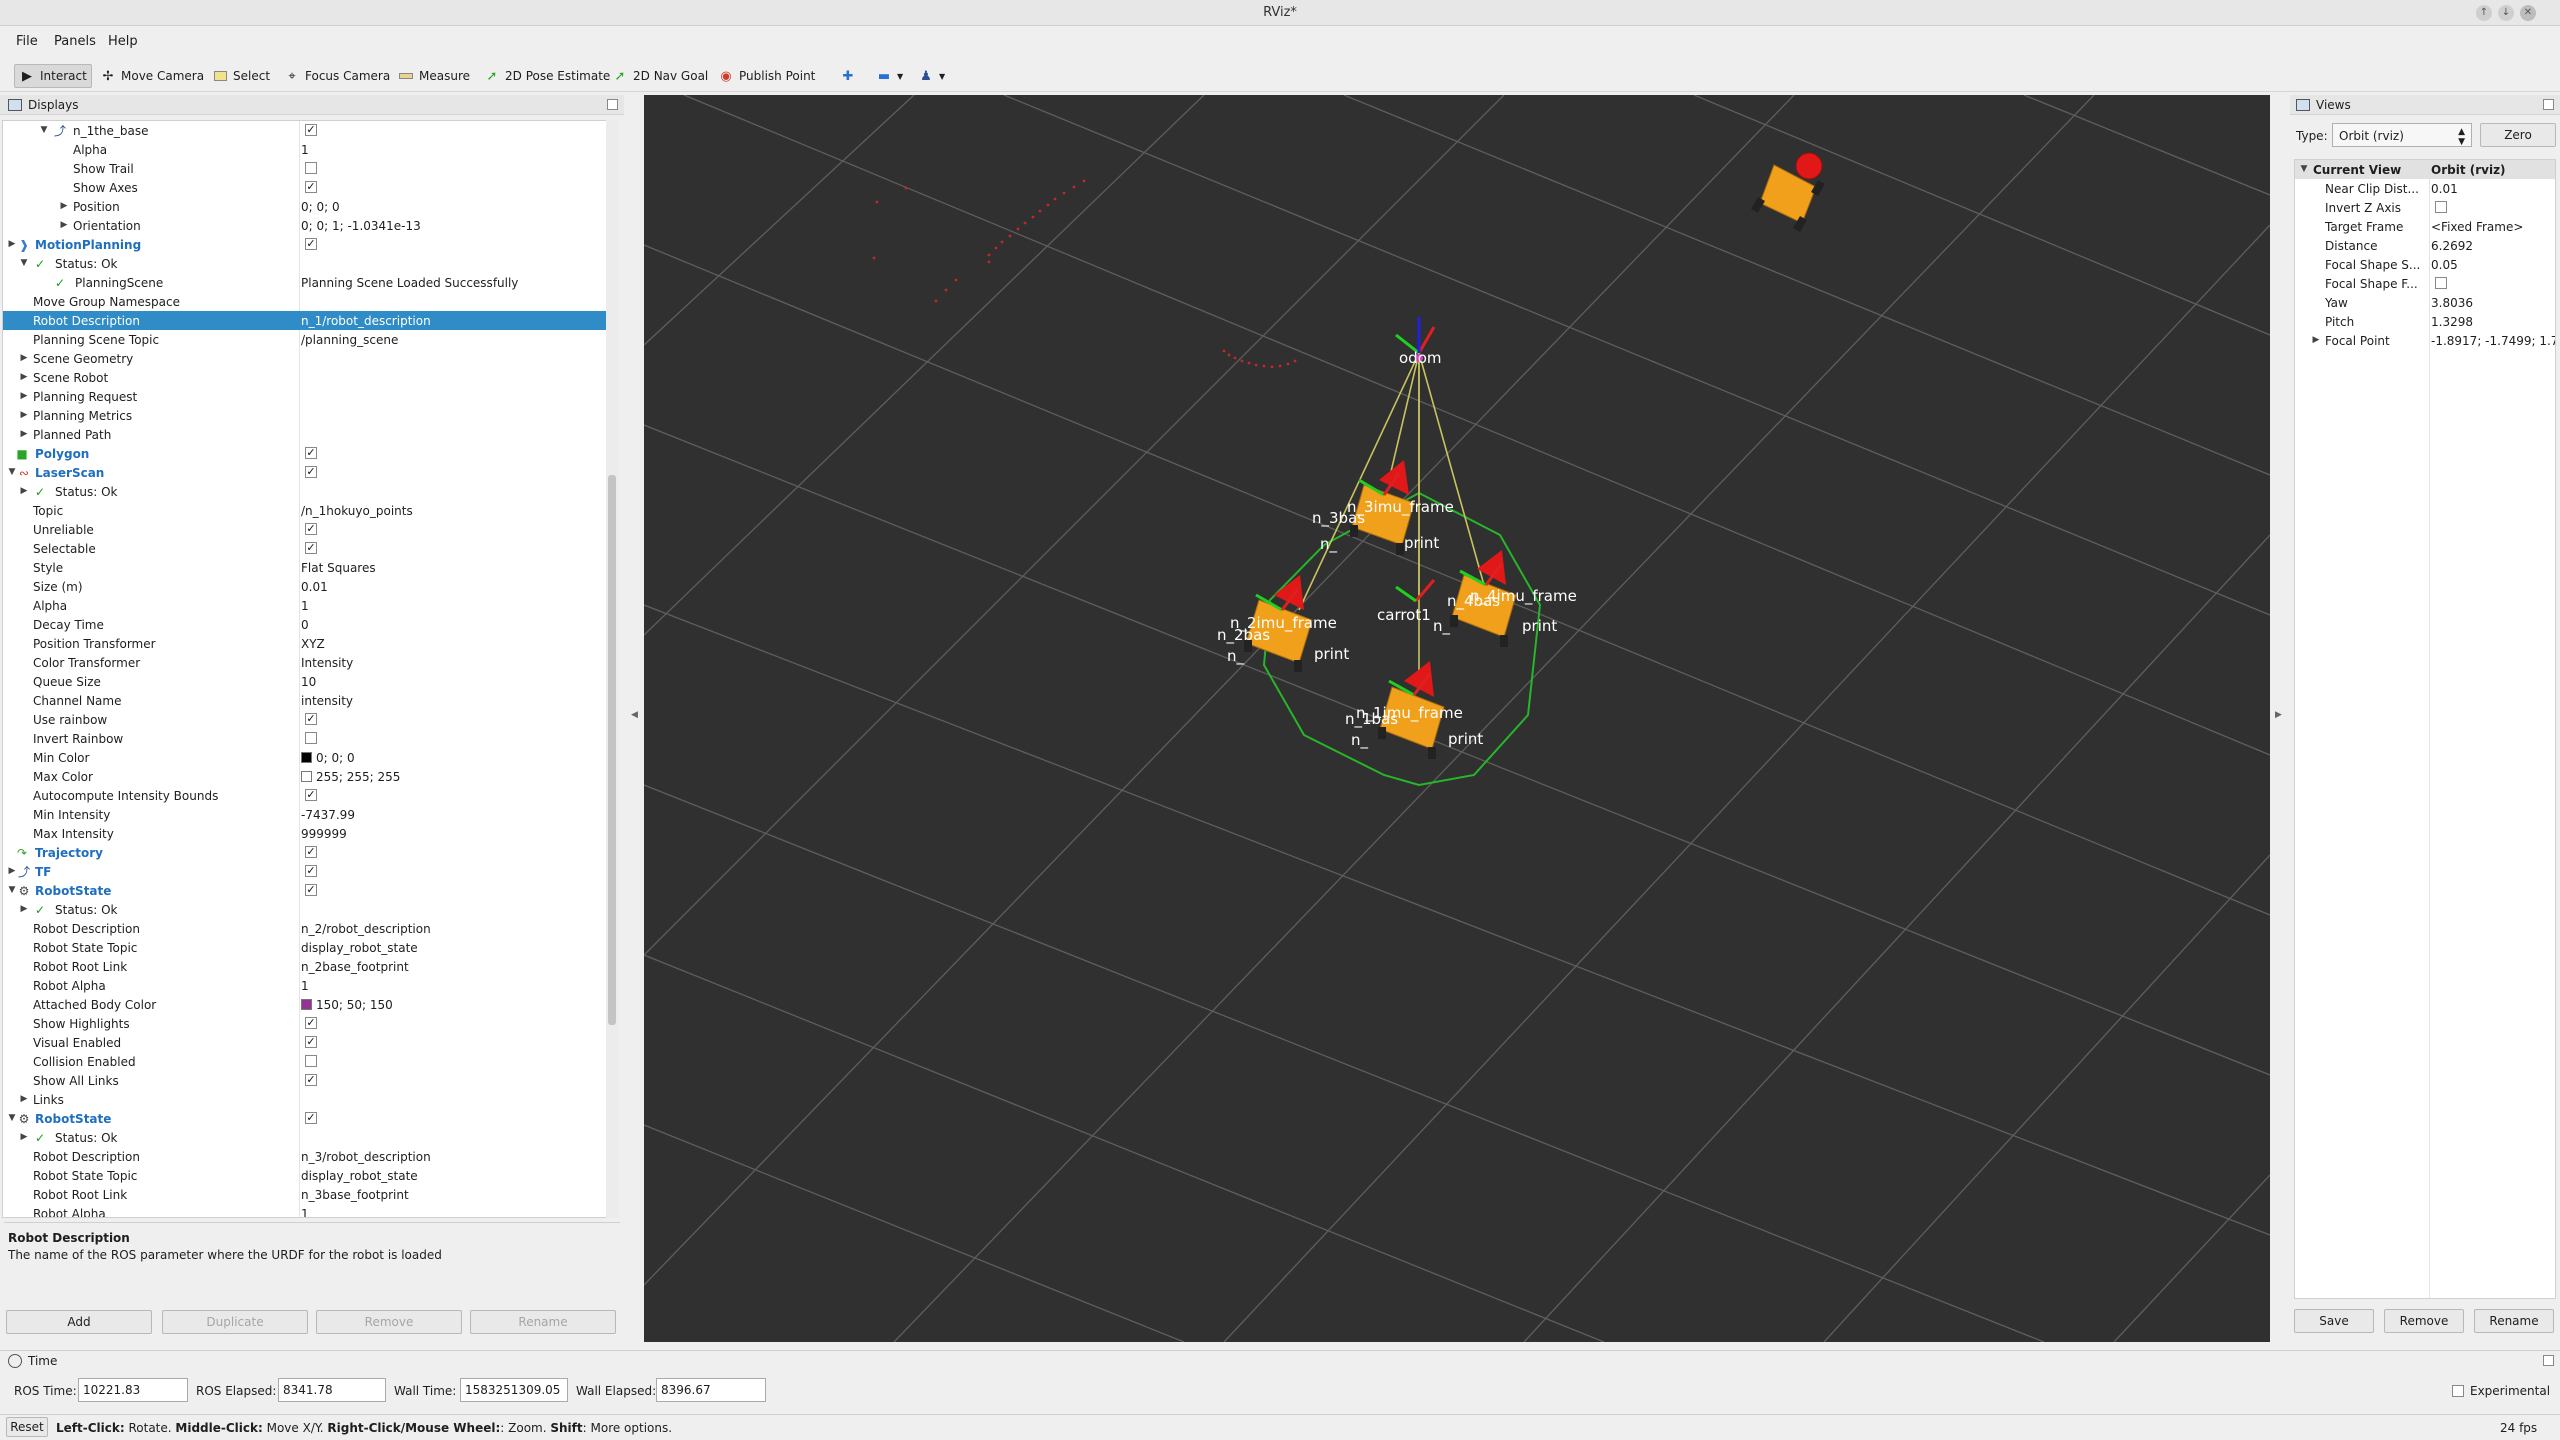 This screenshot has width=2560, height=1440. I want to click on tool-properties-dropdown: ♟ ▼, so click(931, 76).